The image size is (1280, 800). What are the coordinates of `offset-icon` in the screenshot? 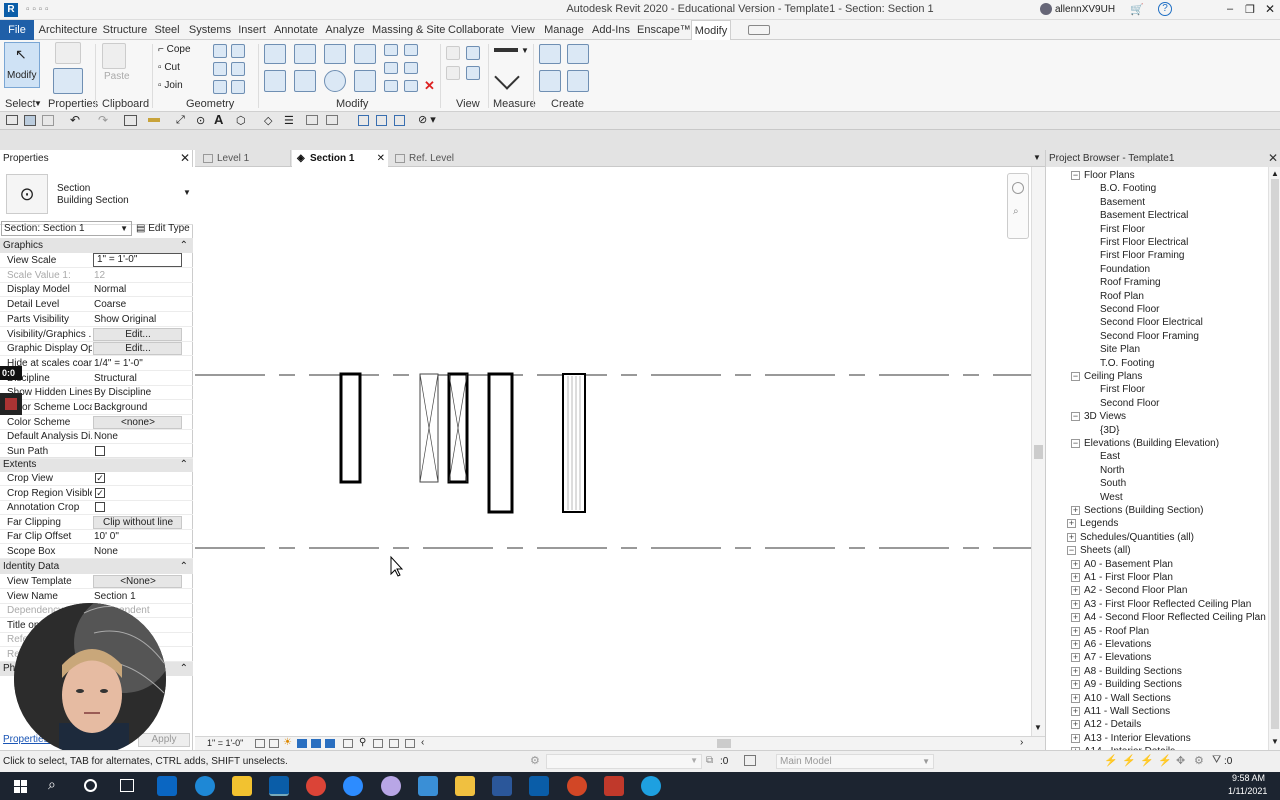 It's located at (305, 54).